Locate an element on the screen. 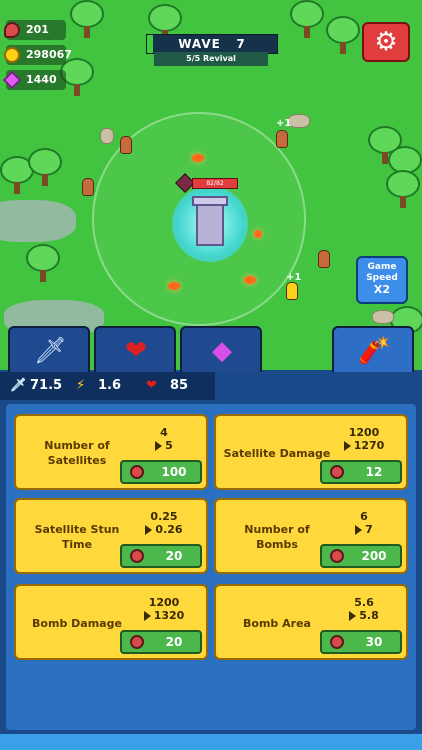 The height and width of the screenshot is (750, 422). upgrade-card-satellite-damage: Satellite Damage 1200 1270 12 is located at coordinates (311, 452).